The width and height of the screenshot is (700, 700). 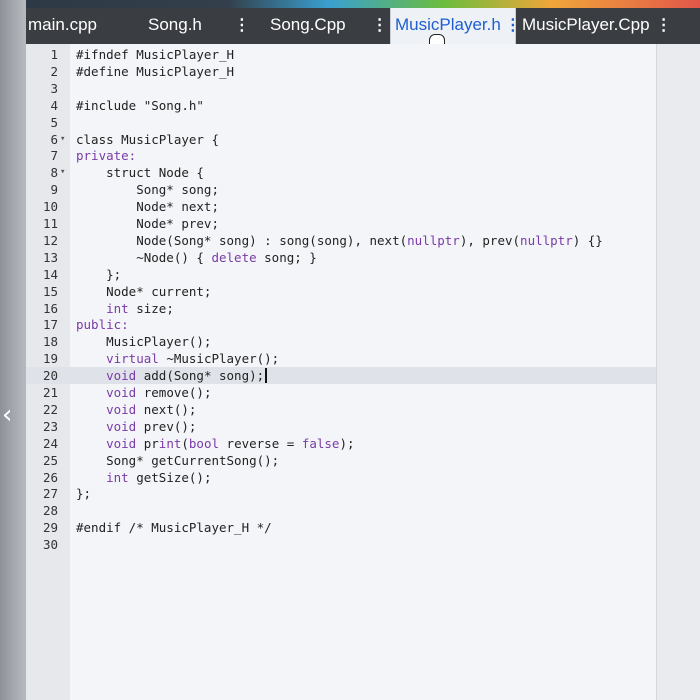 I want to click on code-line: 27};, so click(x=341, y=493).